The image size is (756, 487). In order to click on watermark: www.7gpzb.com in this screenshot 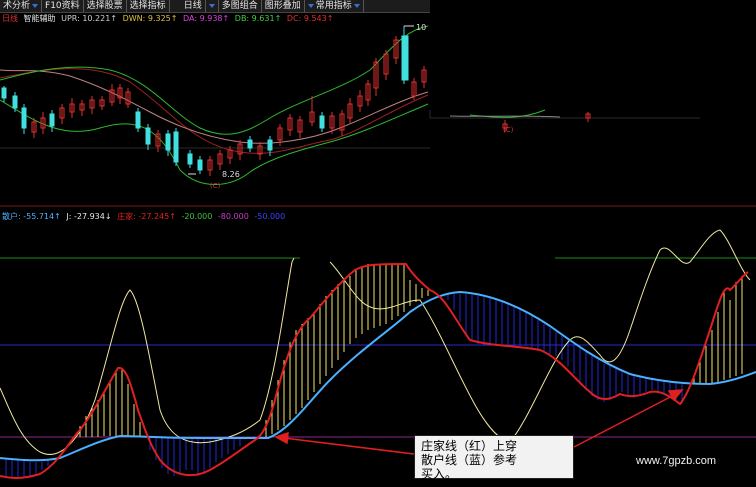, I will do `click(676, 461)`.